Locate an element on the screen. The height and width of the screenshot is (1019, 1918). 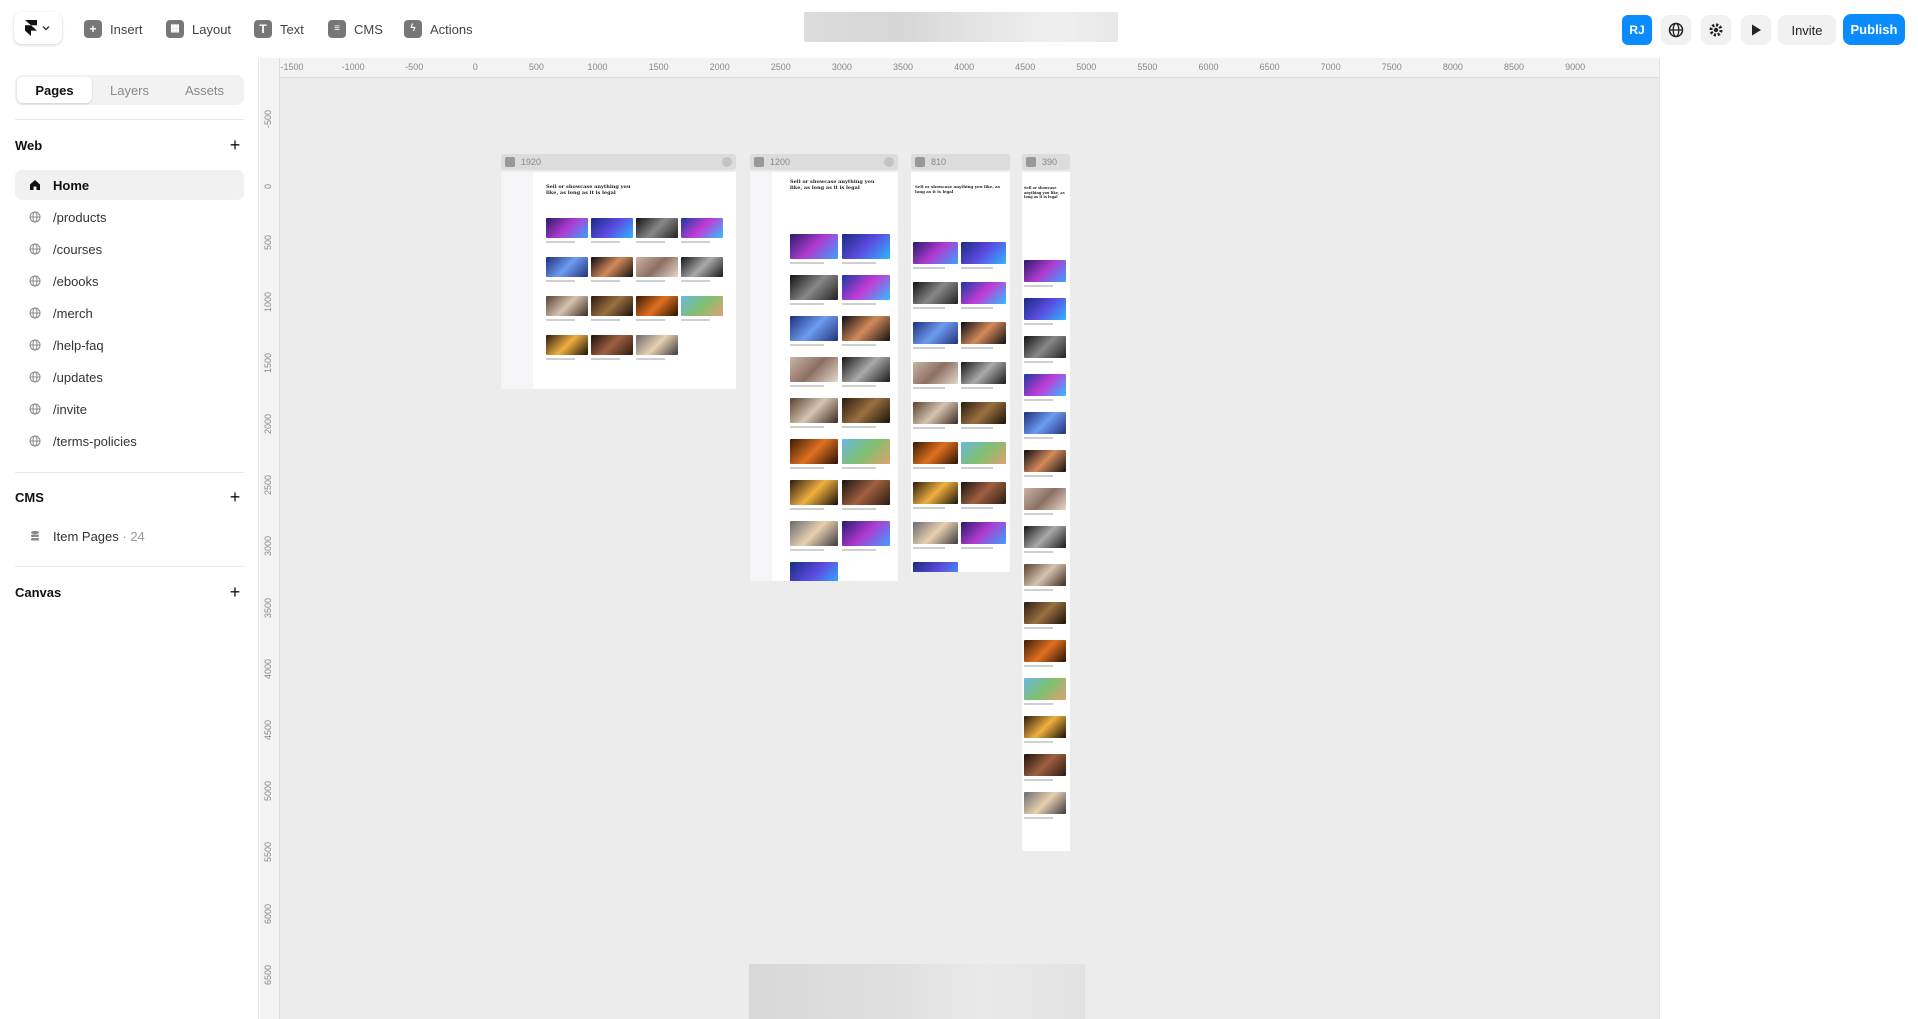
sidebar-tabs: Pages Layers Assets is located at coordinates (129, 90).